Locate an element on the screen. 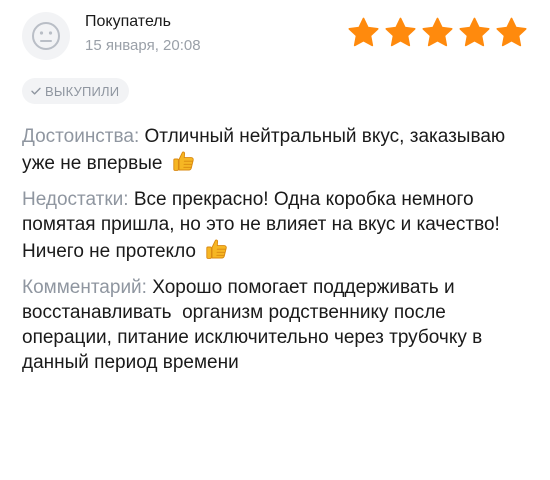 The image size is (550, 480). badge-label: ВЫКУПИЛИ is located at coordinates (82, 91).